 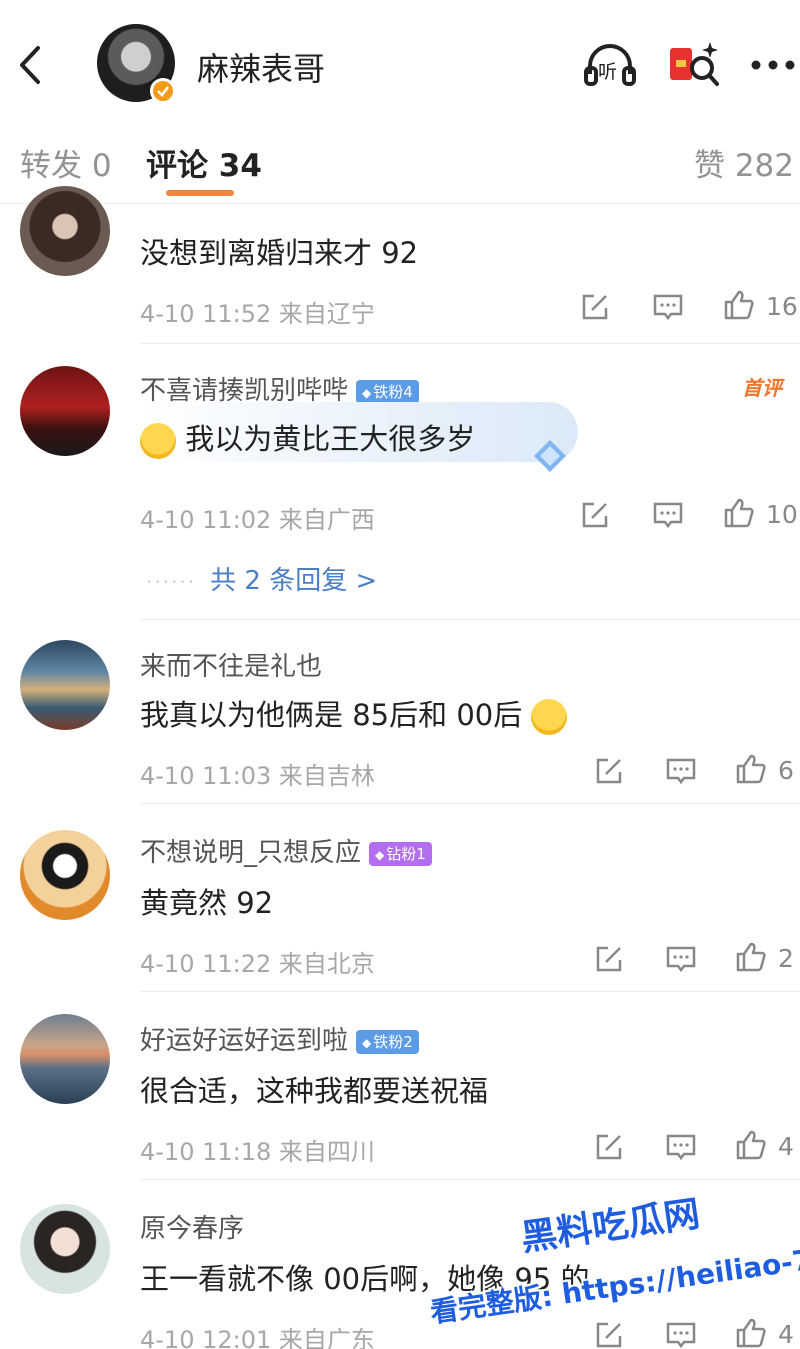 What do you see at coordinates (207, 903) in the screenshot?
I see `comment-text: 黄竟然 92` at bounding box center [207, 903].